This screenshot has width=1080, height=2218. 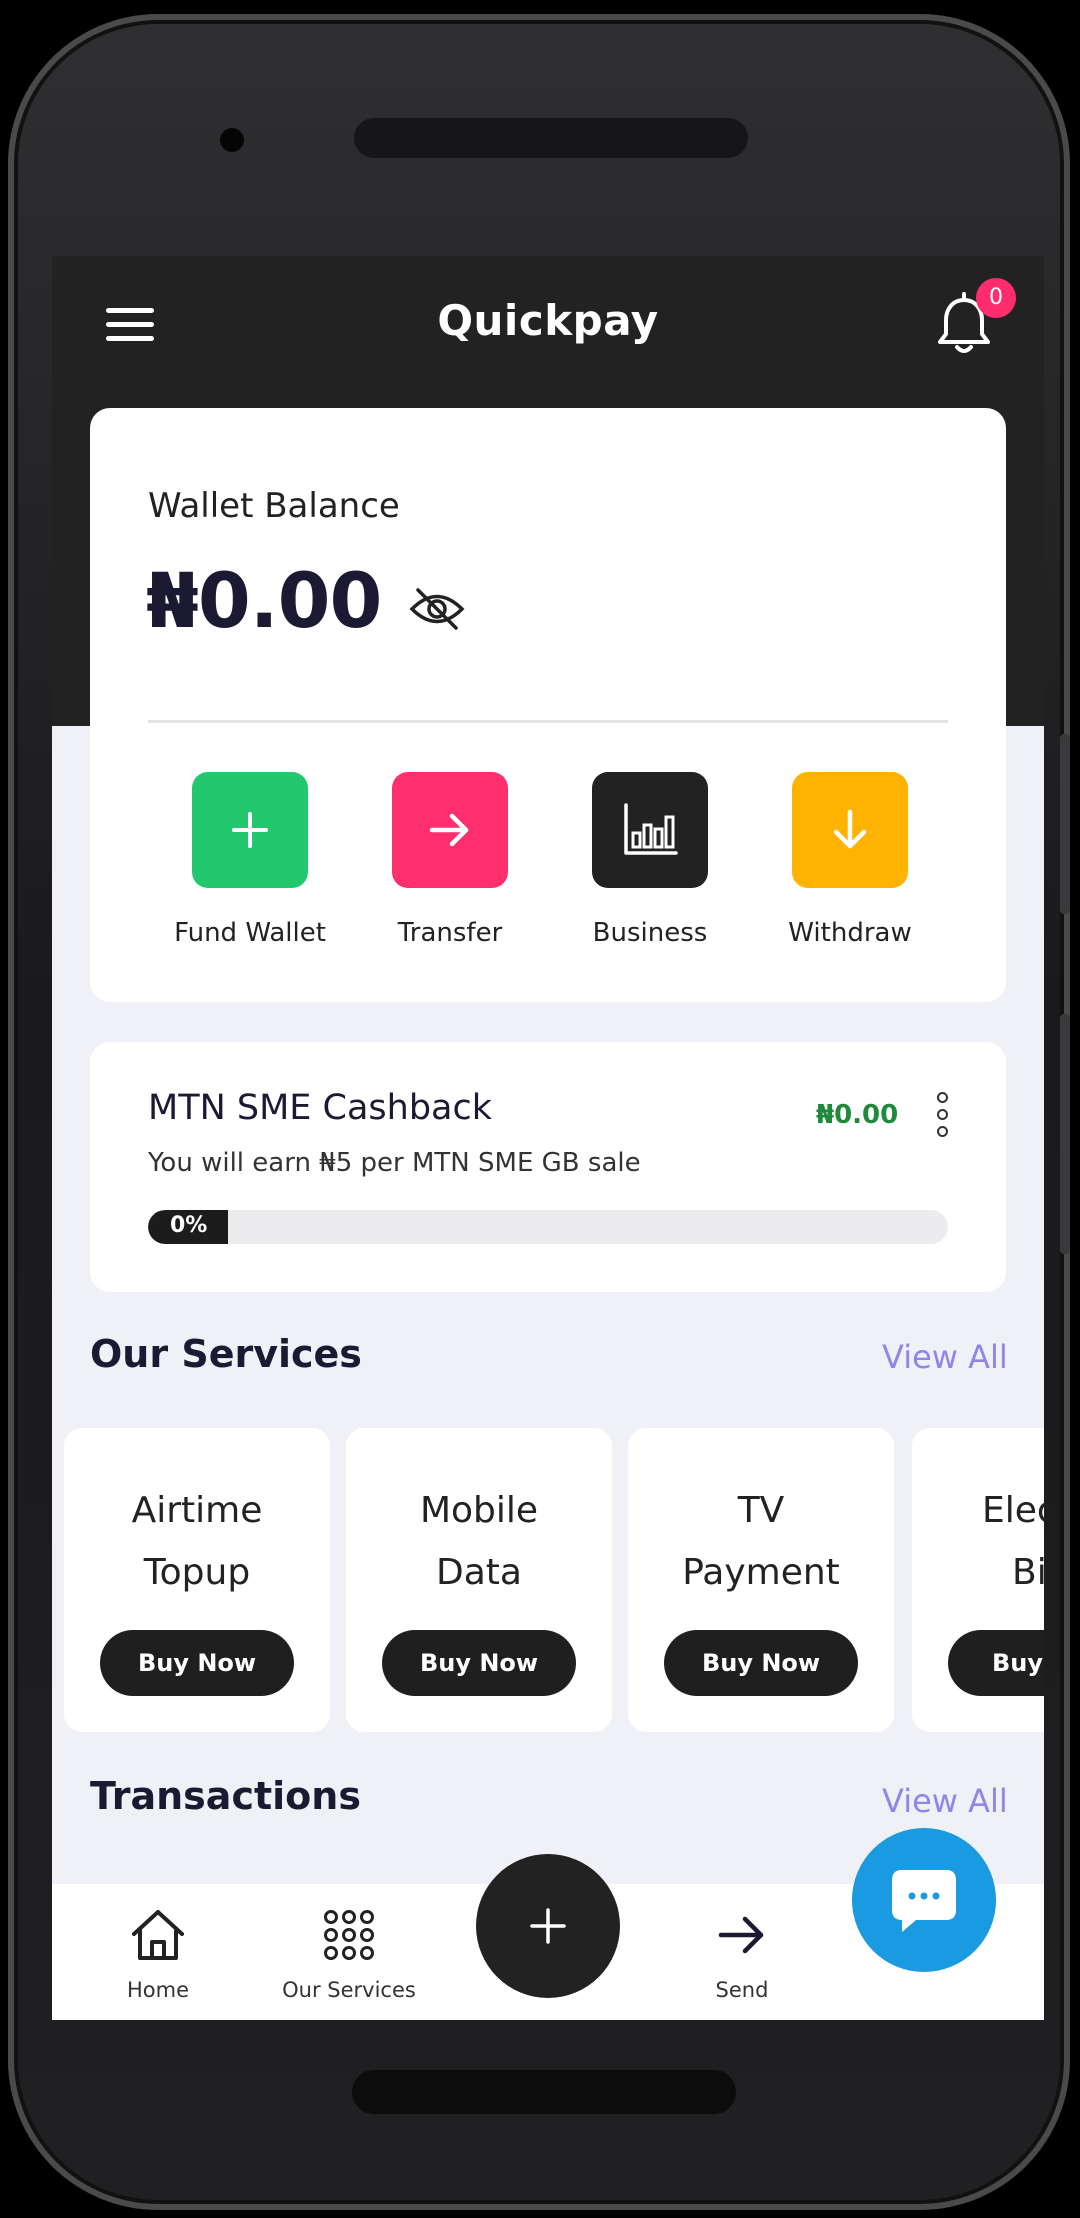 I want to click on business-button, so click(x=650, y=830).